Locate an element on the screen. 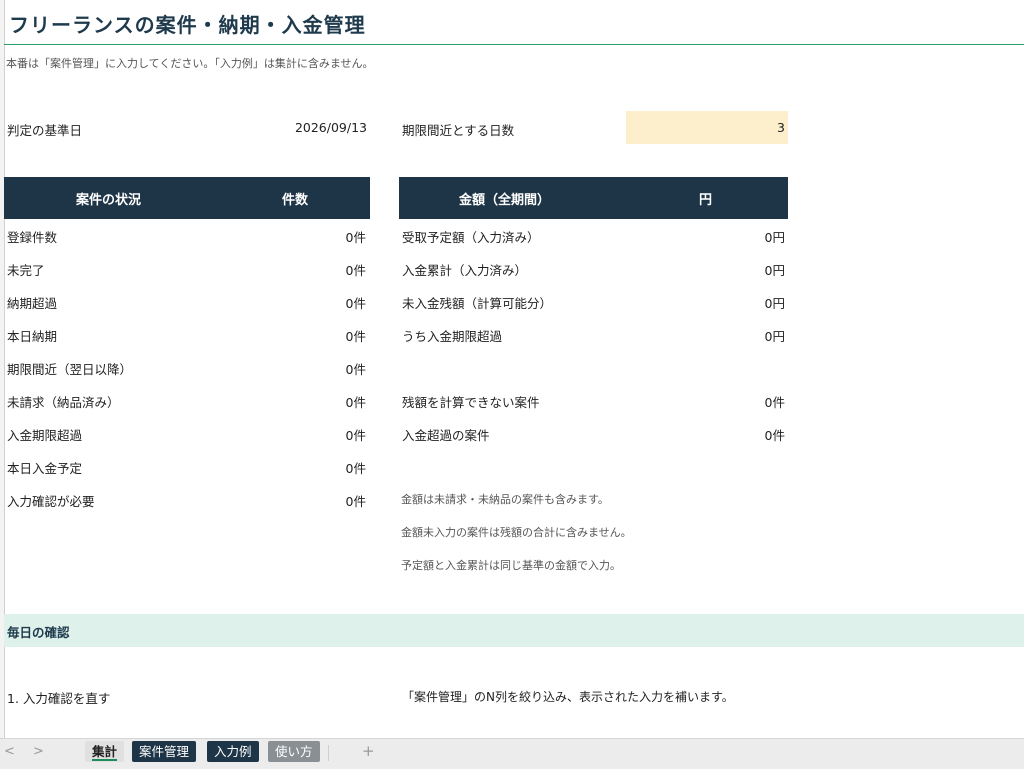  base-date-label: 判定の基準日 is located at coordinates (45, 130).